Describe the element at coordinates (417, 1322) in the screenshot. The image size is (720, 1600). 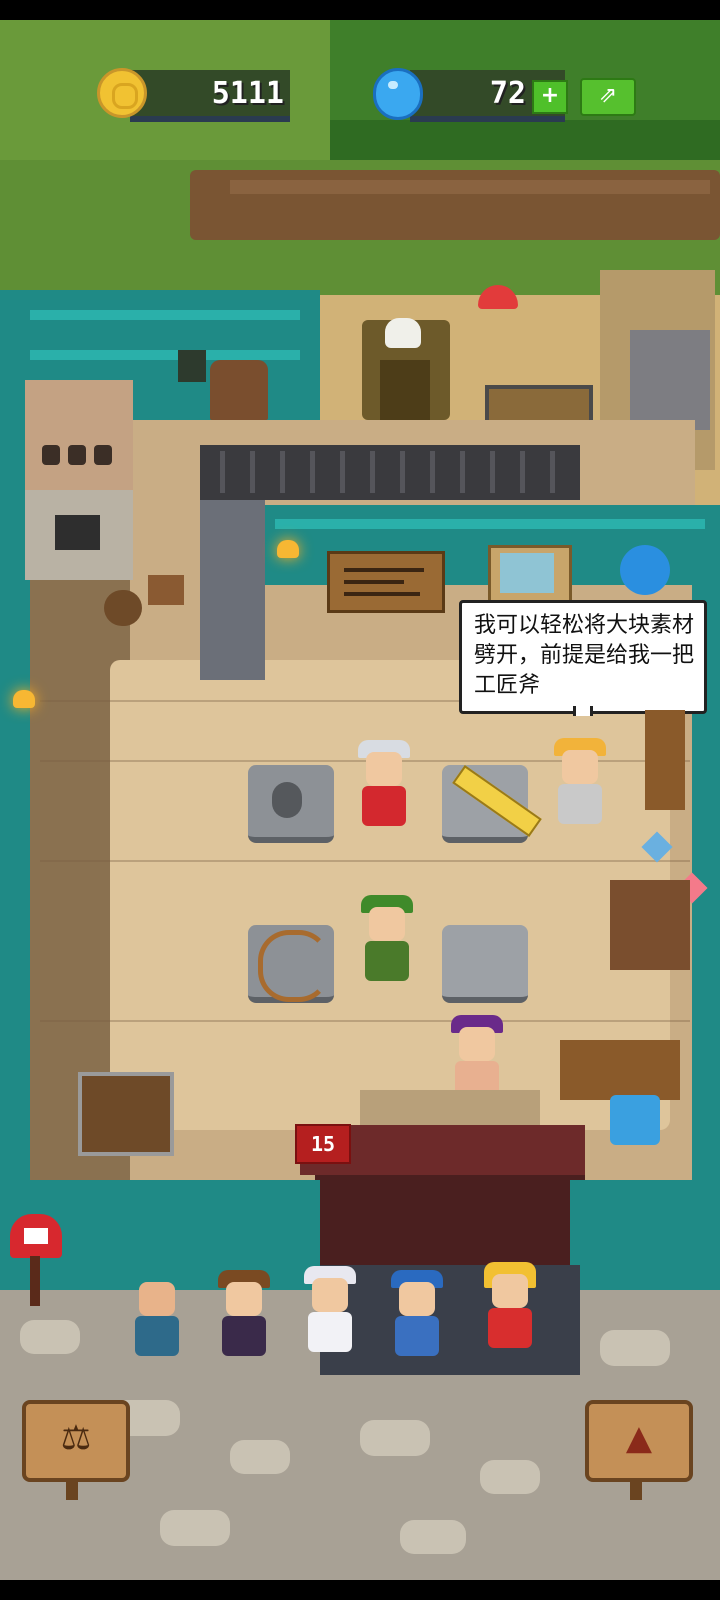
I see `customer-blue-cap` at that location.